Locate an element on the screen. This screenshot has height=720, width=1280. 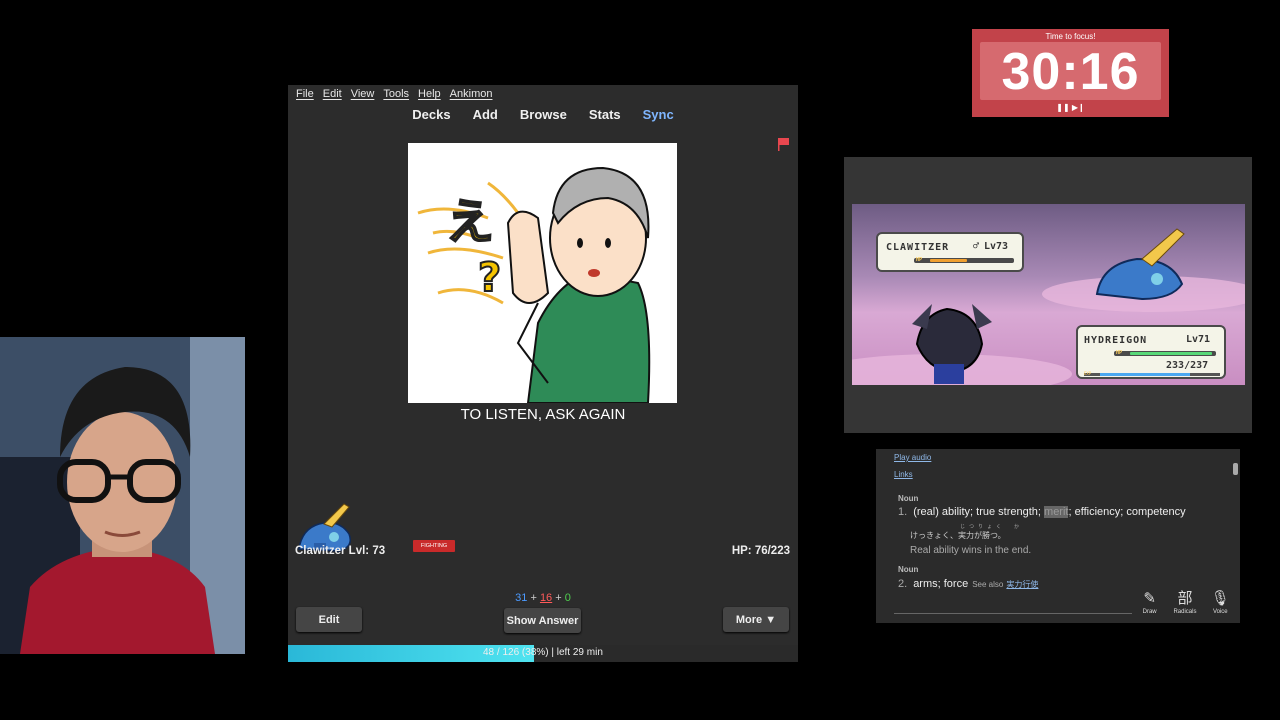
draw-button: ✎ Draw is located at coordinates (1150, 606).